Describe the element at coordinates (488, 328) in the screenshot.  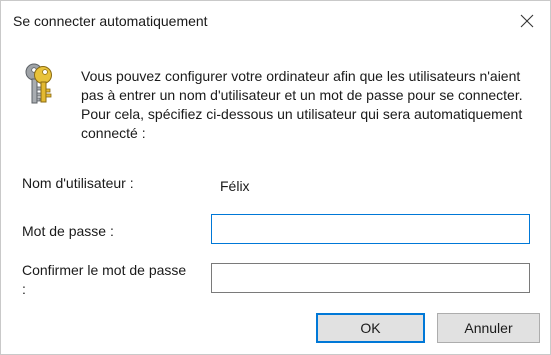
I see `cancel-button: Annuler` at that location.